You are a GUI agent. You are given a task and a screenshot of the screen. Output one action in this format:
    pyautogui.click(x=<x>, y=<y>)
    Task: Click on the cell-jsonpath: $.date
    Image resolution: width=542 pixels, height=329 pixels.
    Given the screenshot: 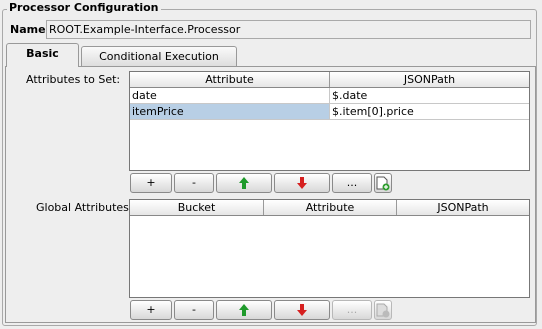 What is the action you would take?
    pyautogui.click(x=429, y=95)
    